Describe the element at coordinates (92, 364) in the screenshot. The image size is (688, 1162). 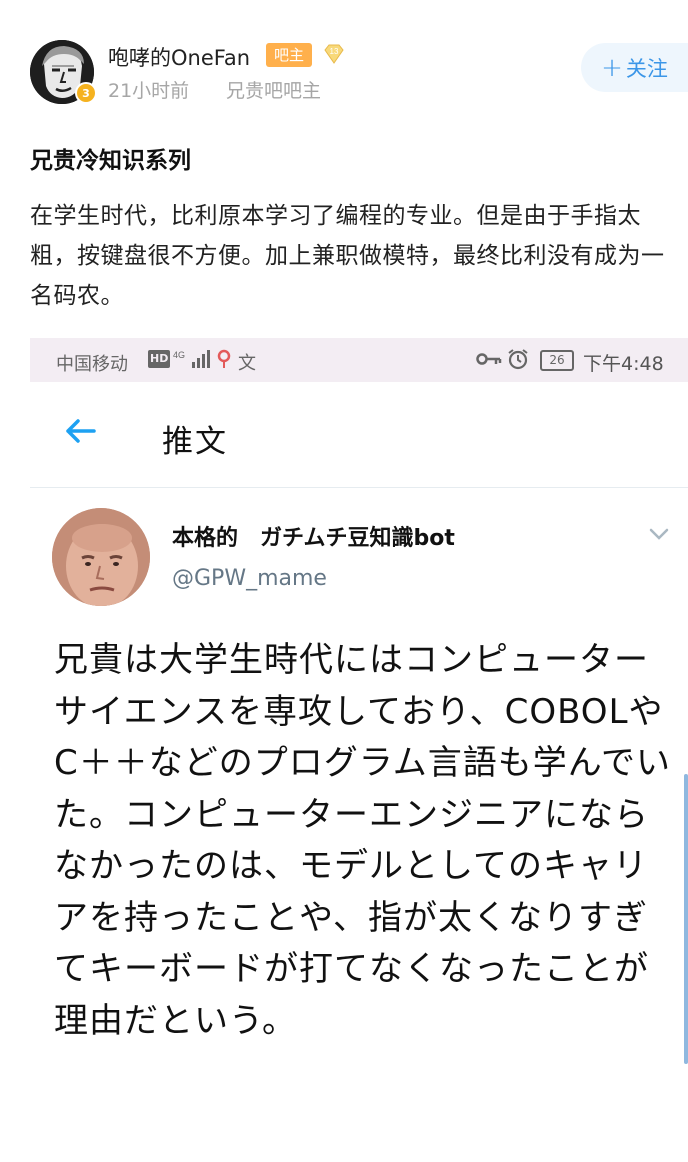
I see `carrier-label: 中国移动` at that location.